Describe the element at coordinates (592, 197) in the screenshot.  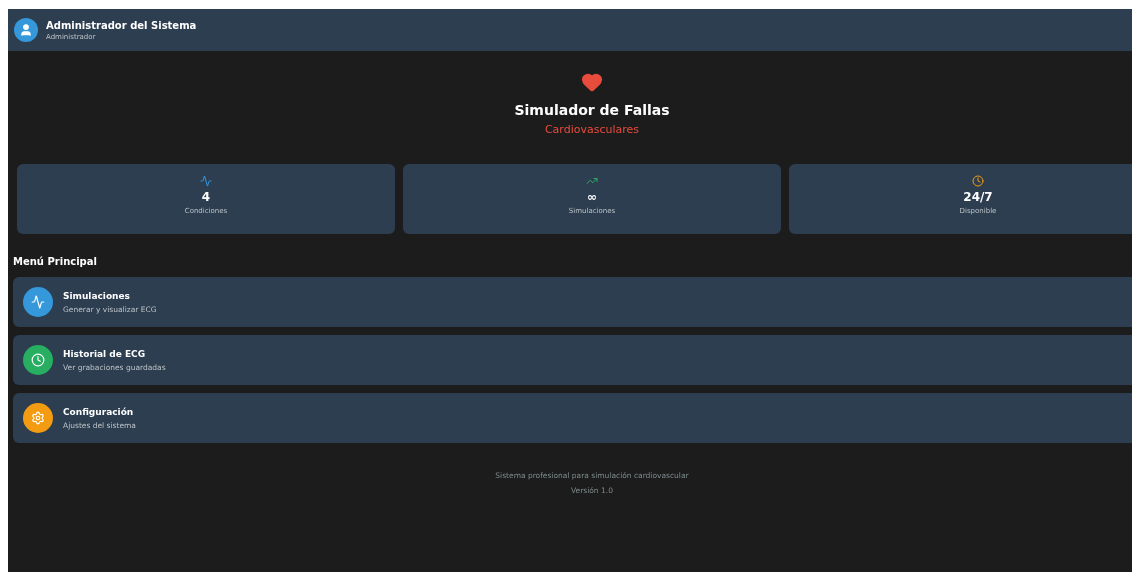
I see `stat-value: ∞` at that location.